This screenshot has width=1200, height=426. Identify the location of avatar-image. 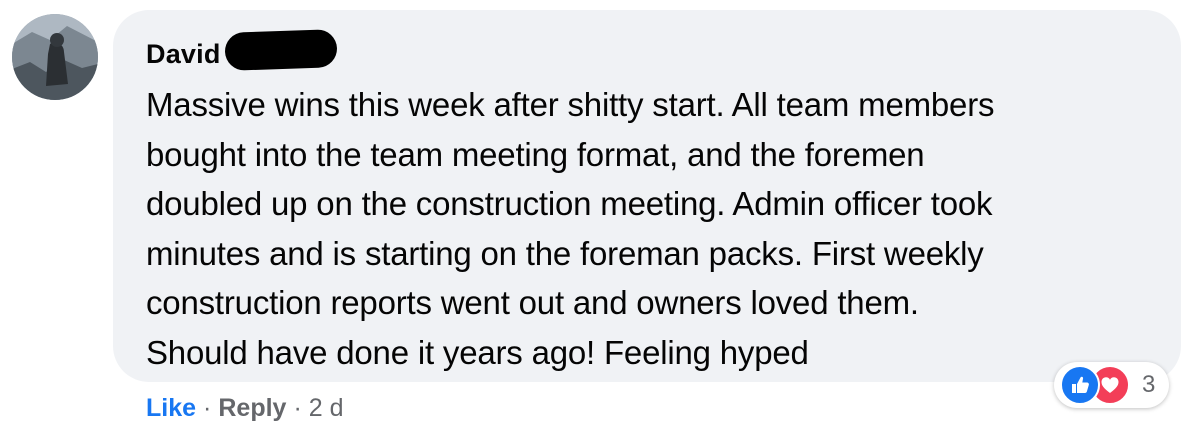
(55, 57).